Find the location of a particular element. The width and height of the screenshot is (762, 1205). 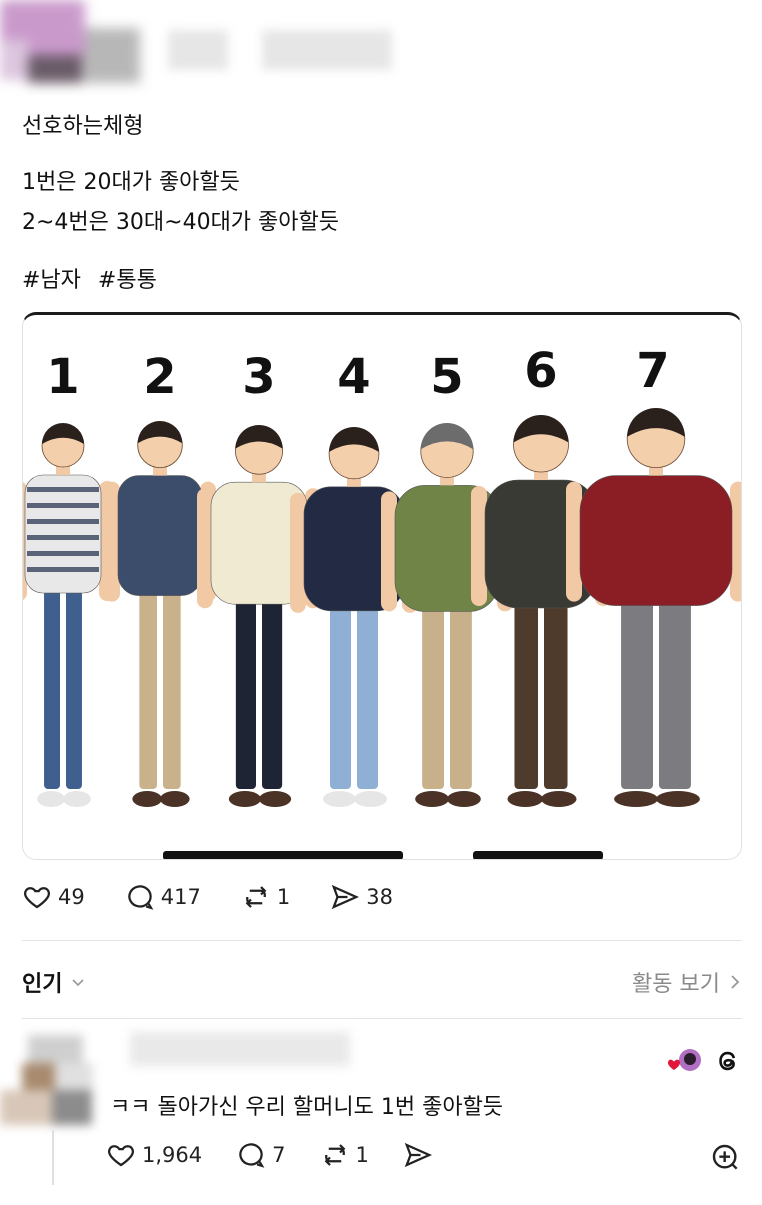

sort-dropdown: 인기 is located at coordinates (54, 982).